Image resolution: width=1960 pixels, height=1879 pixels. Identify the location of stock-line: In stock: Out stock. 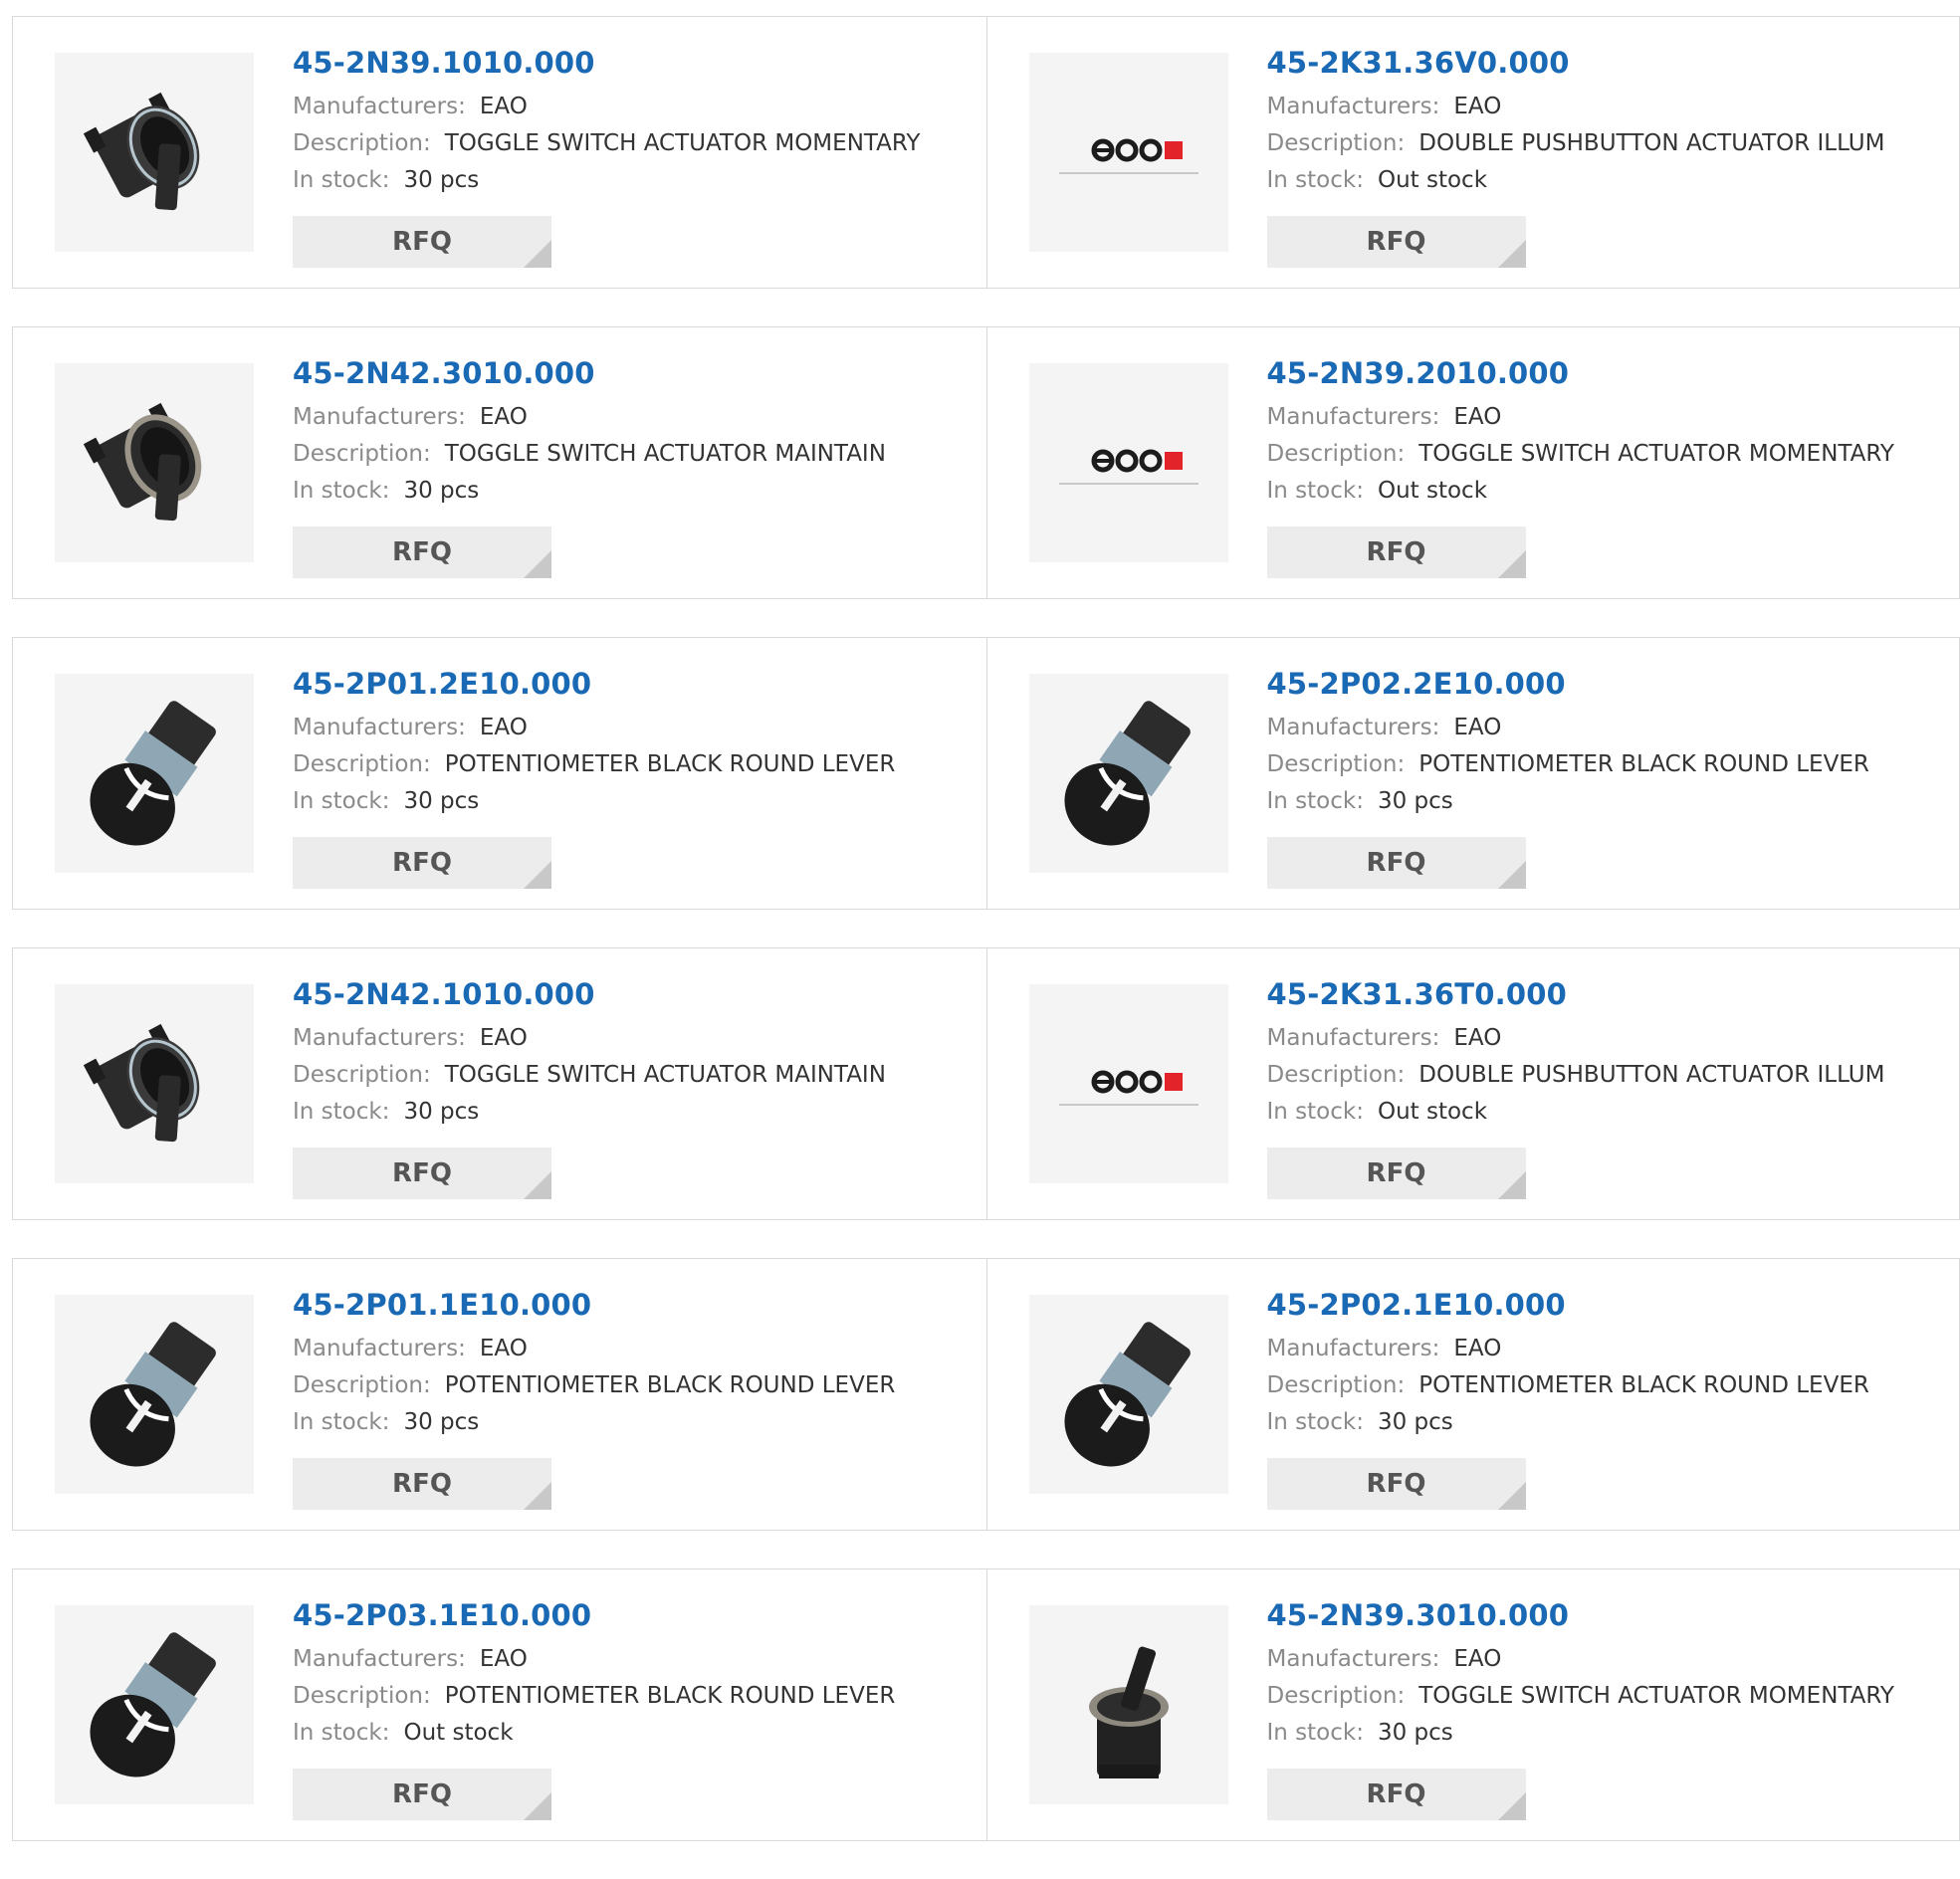
(1603, 180).